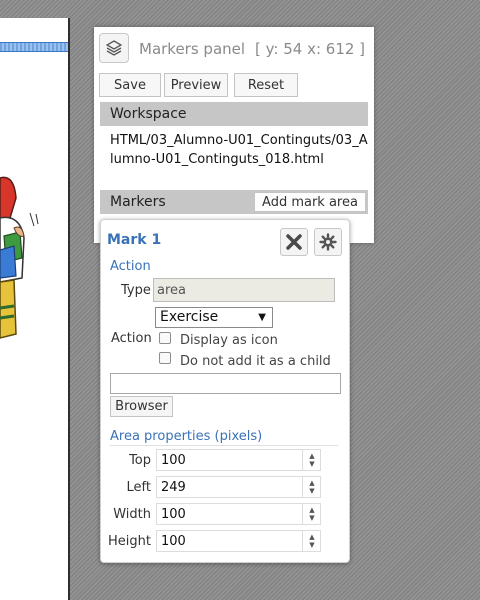 The width and height of the screenshot is (480, 600). What do you see at coordinates (138, 487) in the screenshot?
I see `left-label: Left` at bounding box center [138, 487].